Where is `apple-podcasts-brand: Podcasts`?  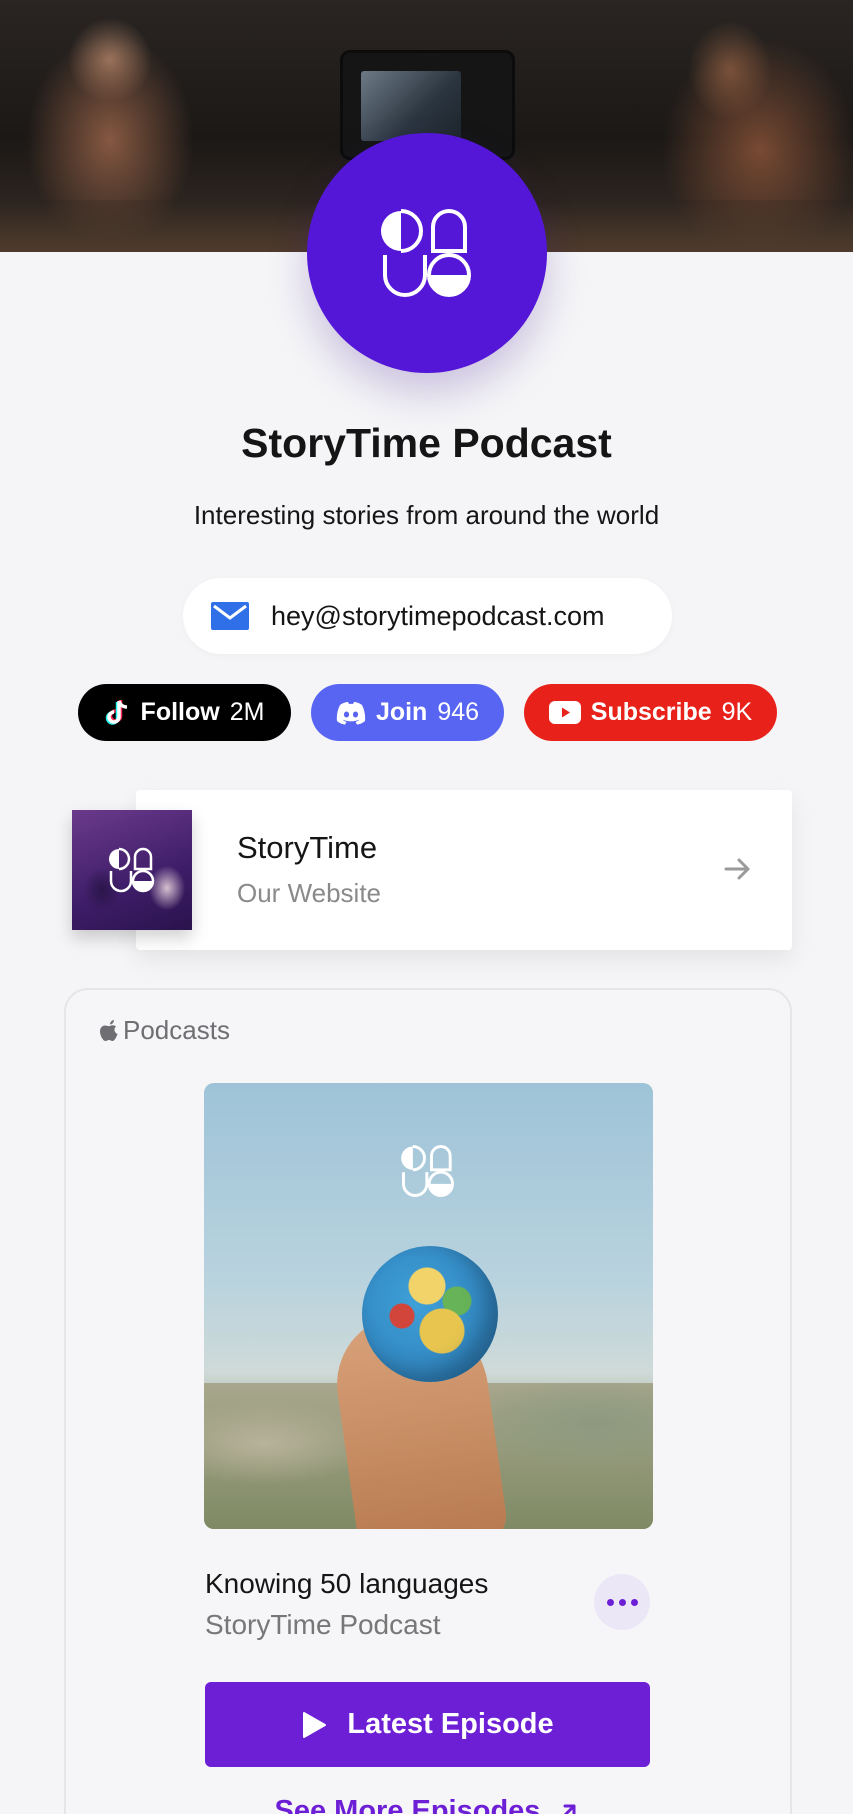
apple-podcasts-brand: Podcasts is located at coordinates (165, 1030).